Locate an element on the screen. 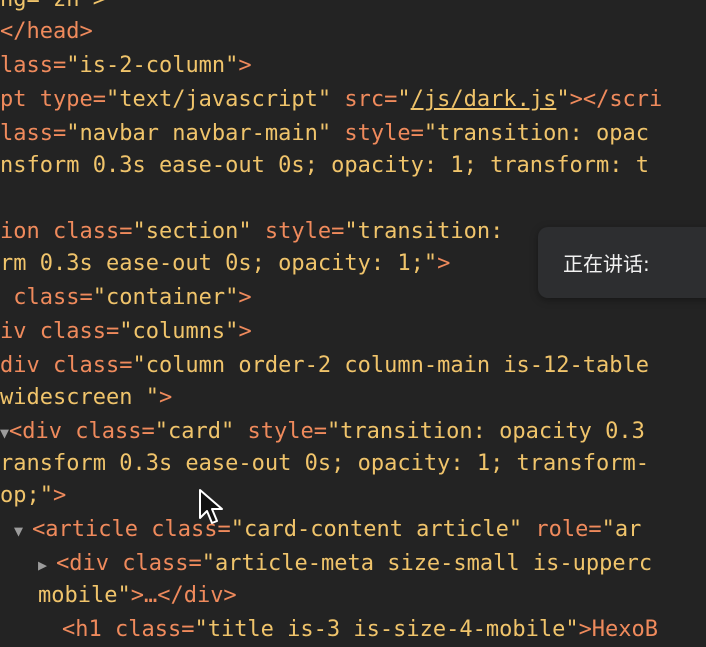 The height and width of the screenshot is (647, 706). code-token: "transition: opacity 0.3 is located at coordinates (485, 431).